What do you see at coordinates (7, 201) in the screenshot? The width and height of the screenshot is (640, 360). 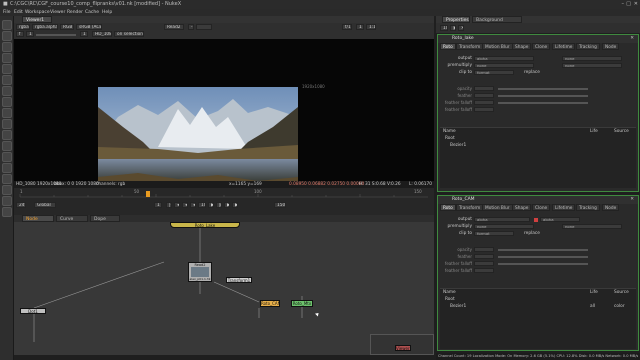 I see `furnace-tool-icon` at bounding box center [7, 201].